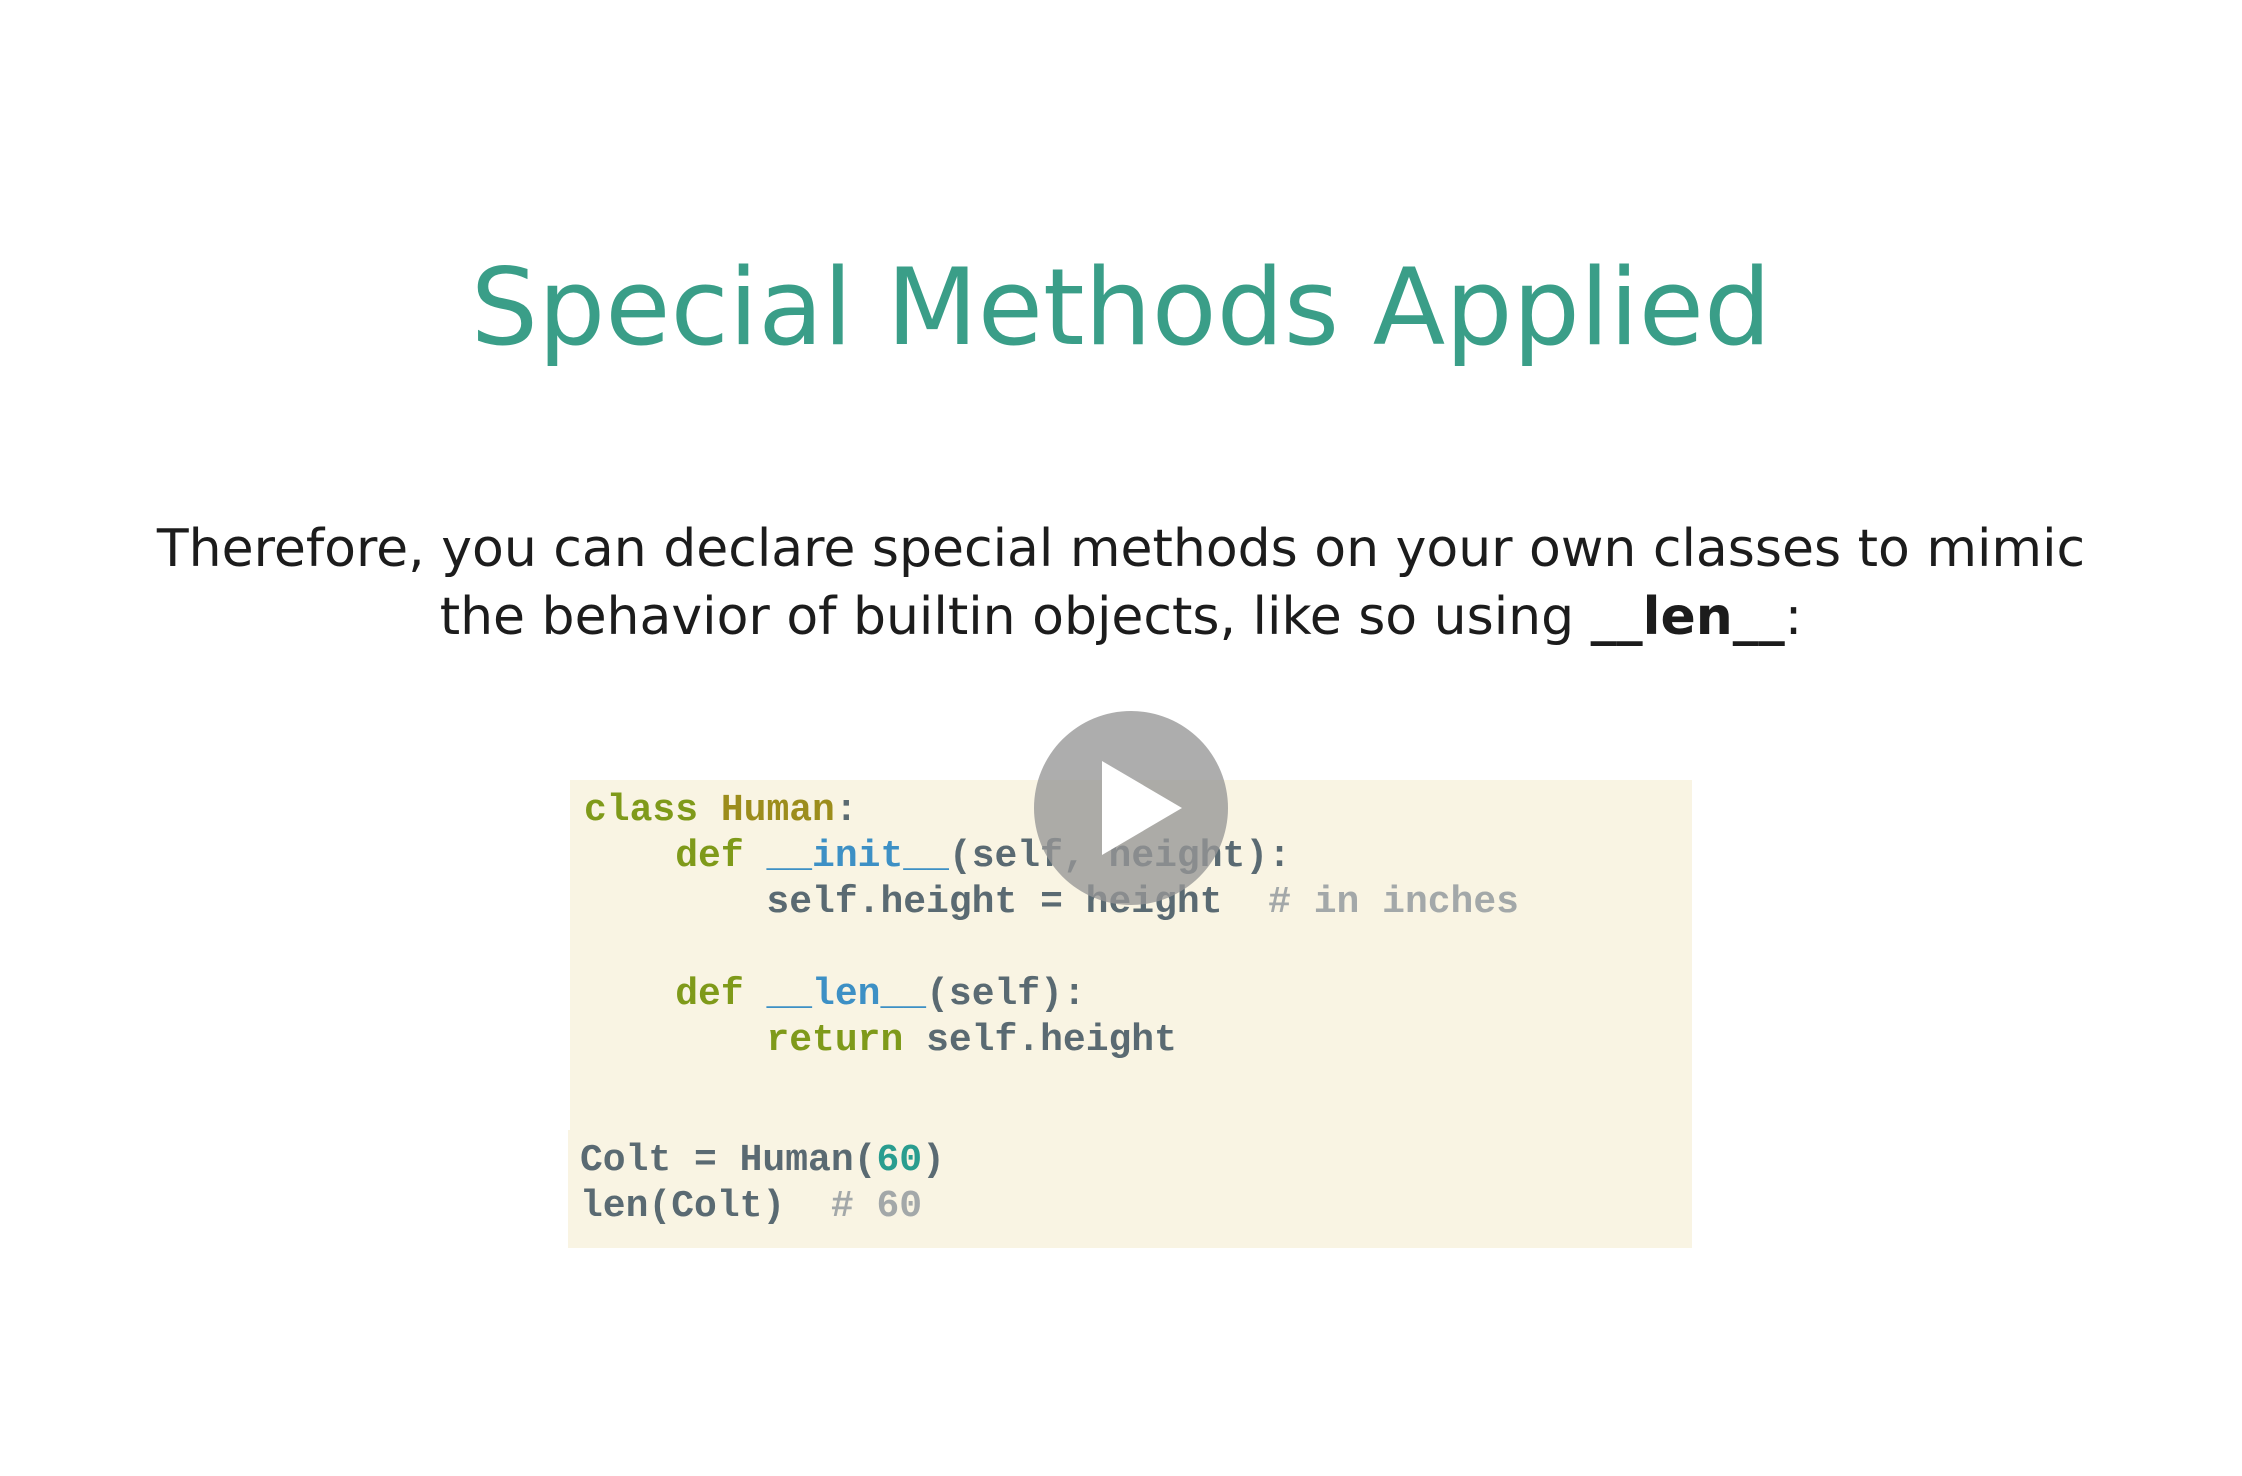 The width and height of the screenshot is (2242, 1476). Describe the element at coordinates (846, 994) in the screenshot. I see `code-function-name: __len__` at that location.